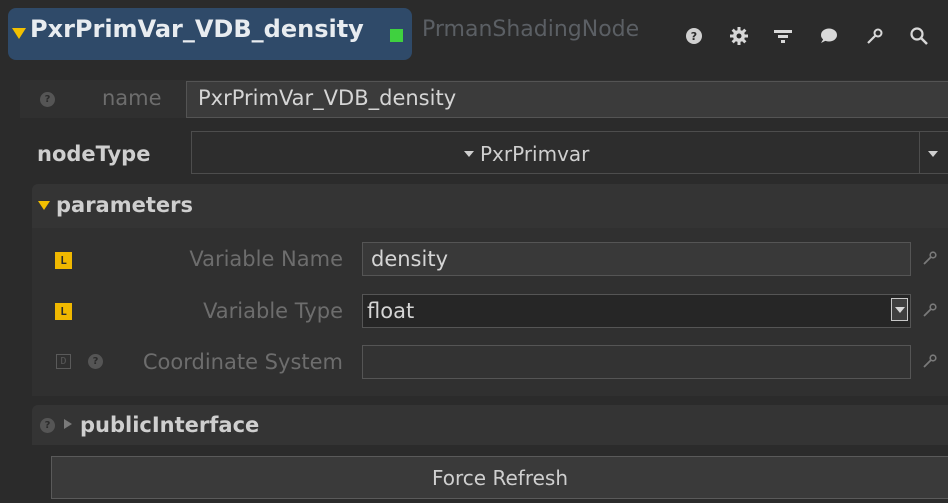 The image size is (948, 503). What do you see at coordinates (534, 154) in the screenshot?
I see `node-type-value: PxrPrimvar` at bounding box center [534, 154].